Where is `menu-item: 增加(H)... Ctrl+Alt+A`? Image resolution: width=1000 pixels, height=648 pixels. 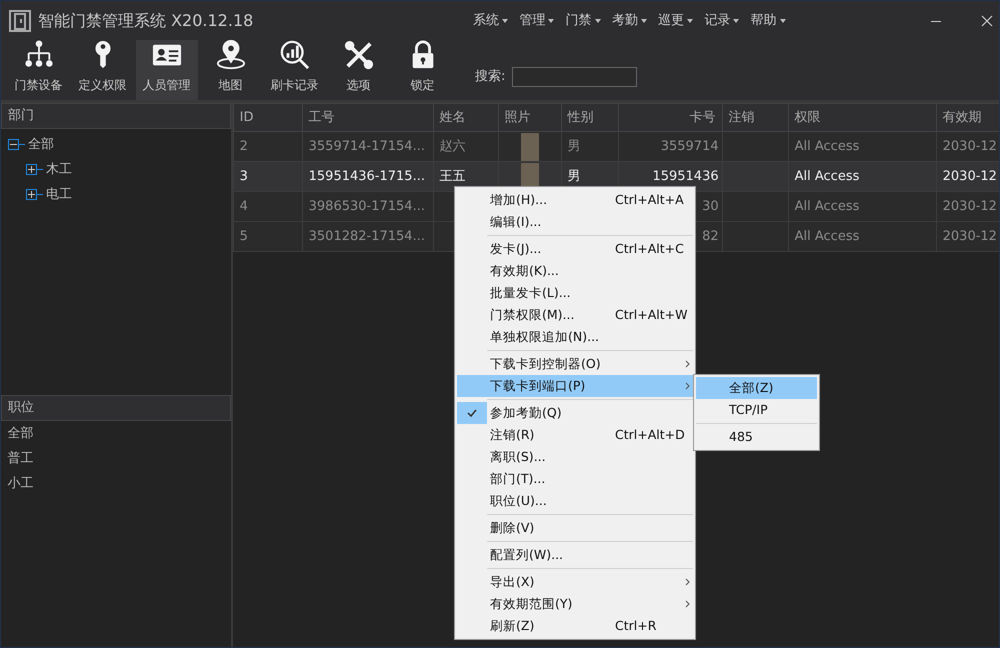
menu-item: 增加(H)... Ctrl+Alt+A is located at coordinates (575, 200).